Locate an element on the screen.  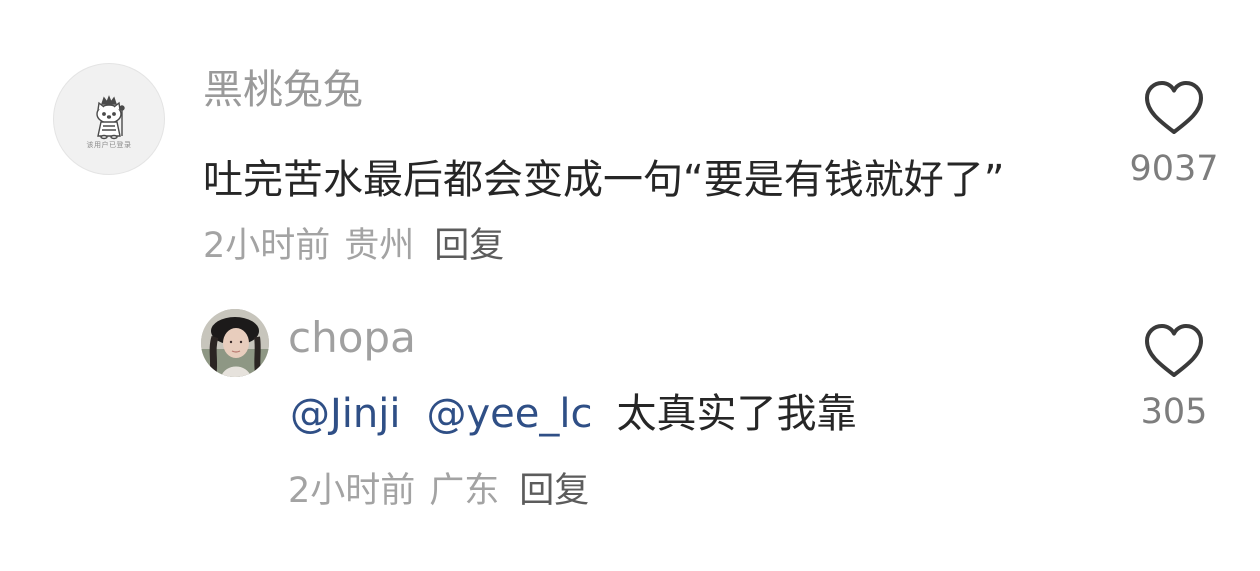
avatar is located at coordinates (235, 343).